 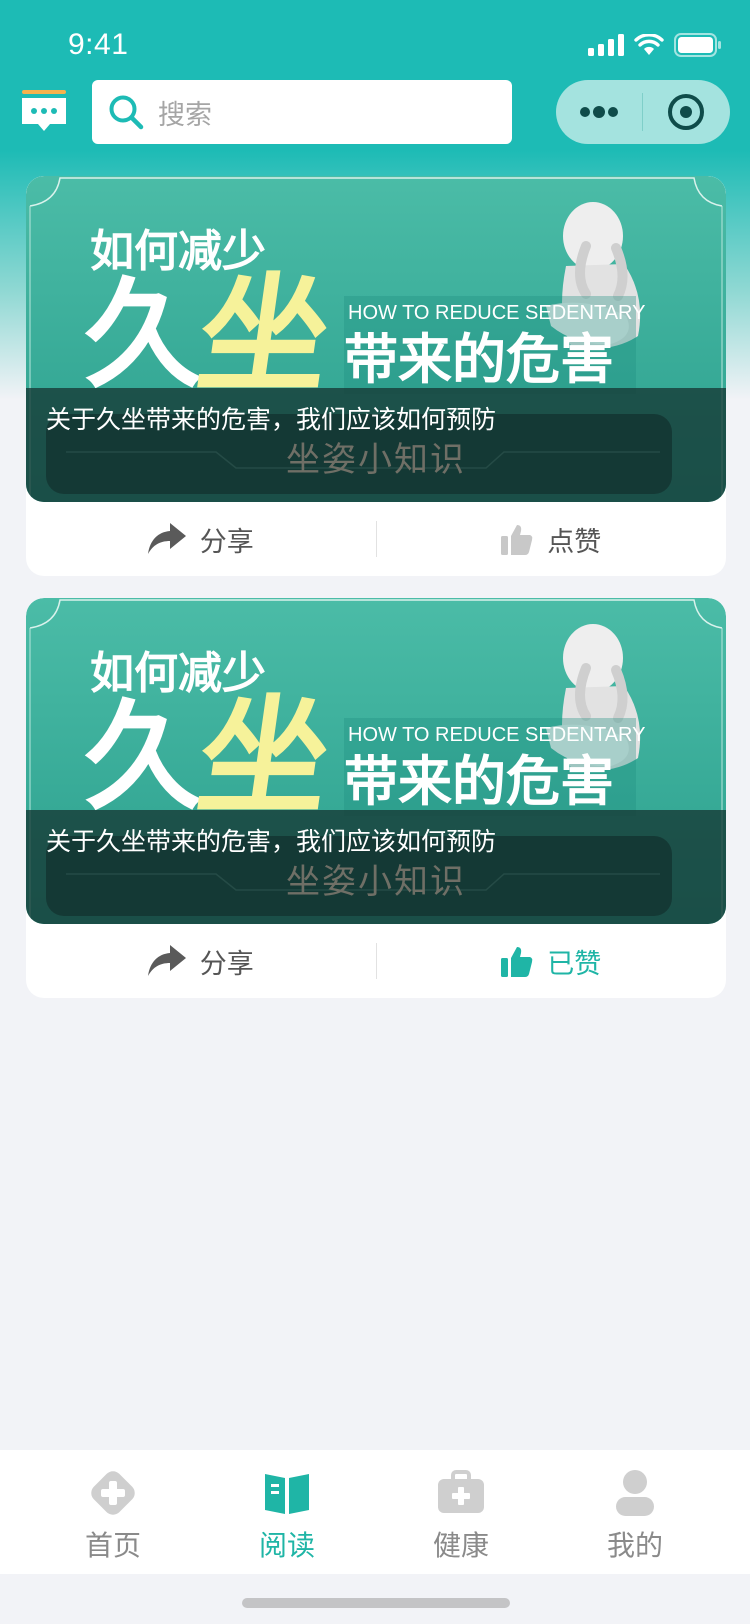 I want to click on user-icon, so click(x=635, y=1493).